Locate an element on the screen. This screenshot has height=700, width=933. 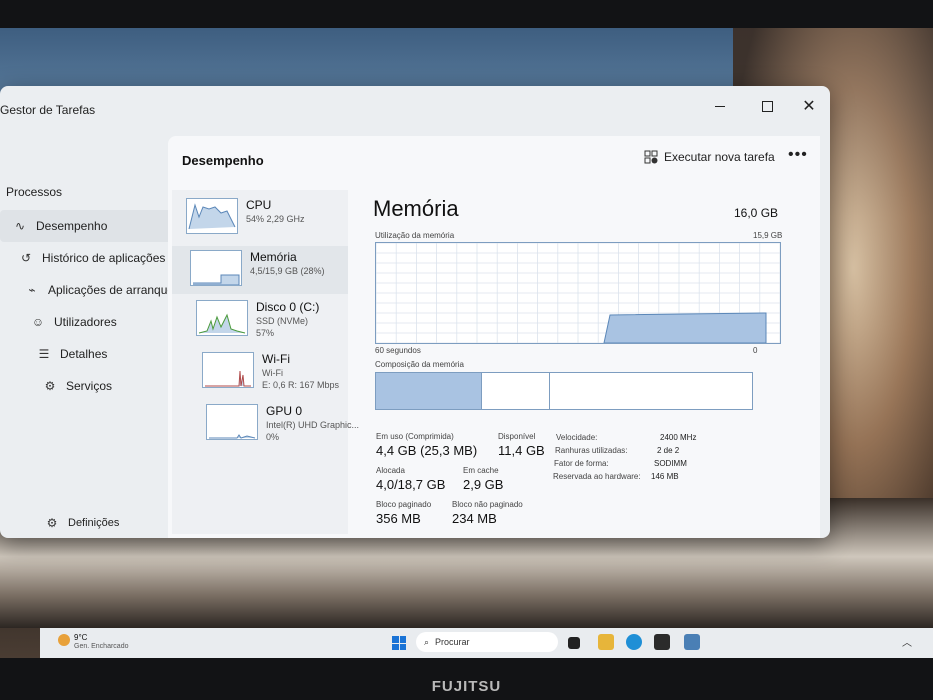
sidebar-item-label: Processos is located at coordinates (34, 192).